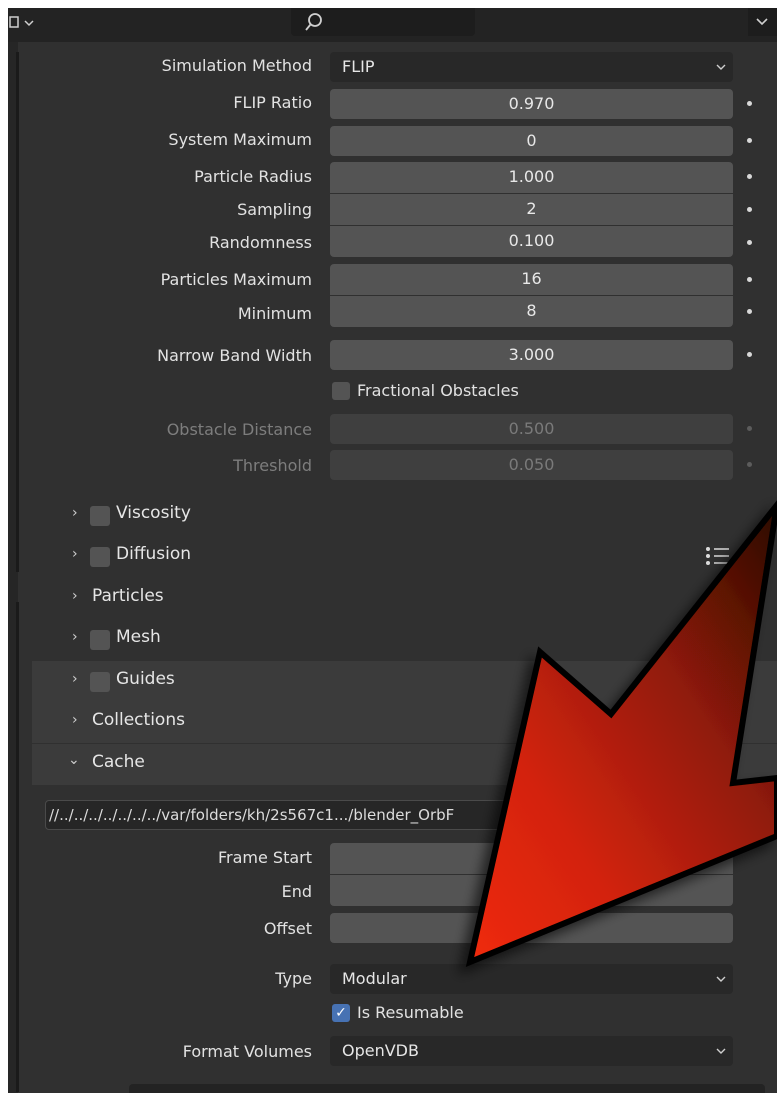 Image resolution: width=777 pixels, height=1093 pixels. What do you see at coordinates (531, 355) in the screenshot?
I see `narrow-band-width-field: 3.000` at bounding box center [531, 355].